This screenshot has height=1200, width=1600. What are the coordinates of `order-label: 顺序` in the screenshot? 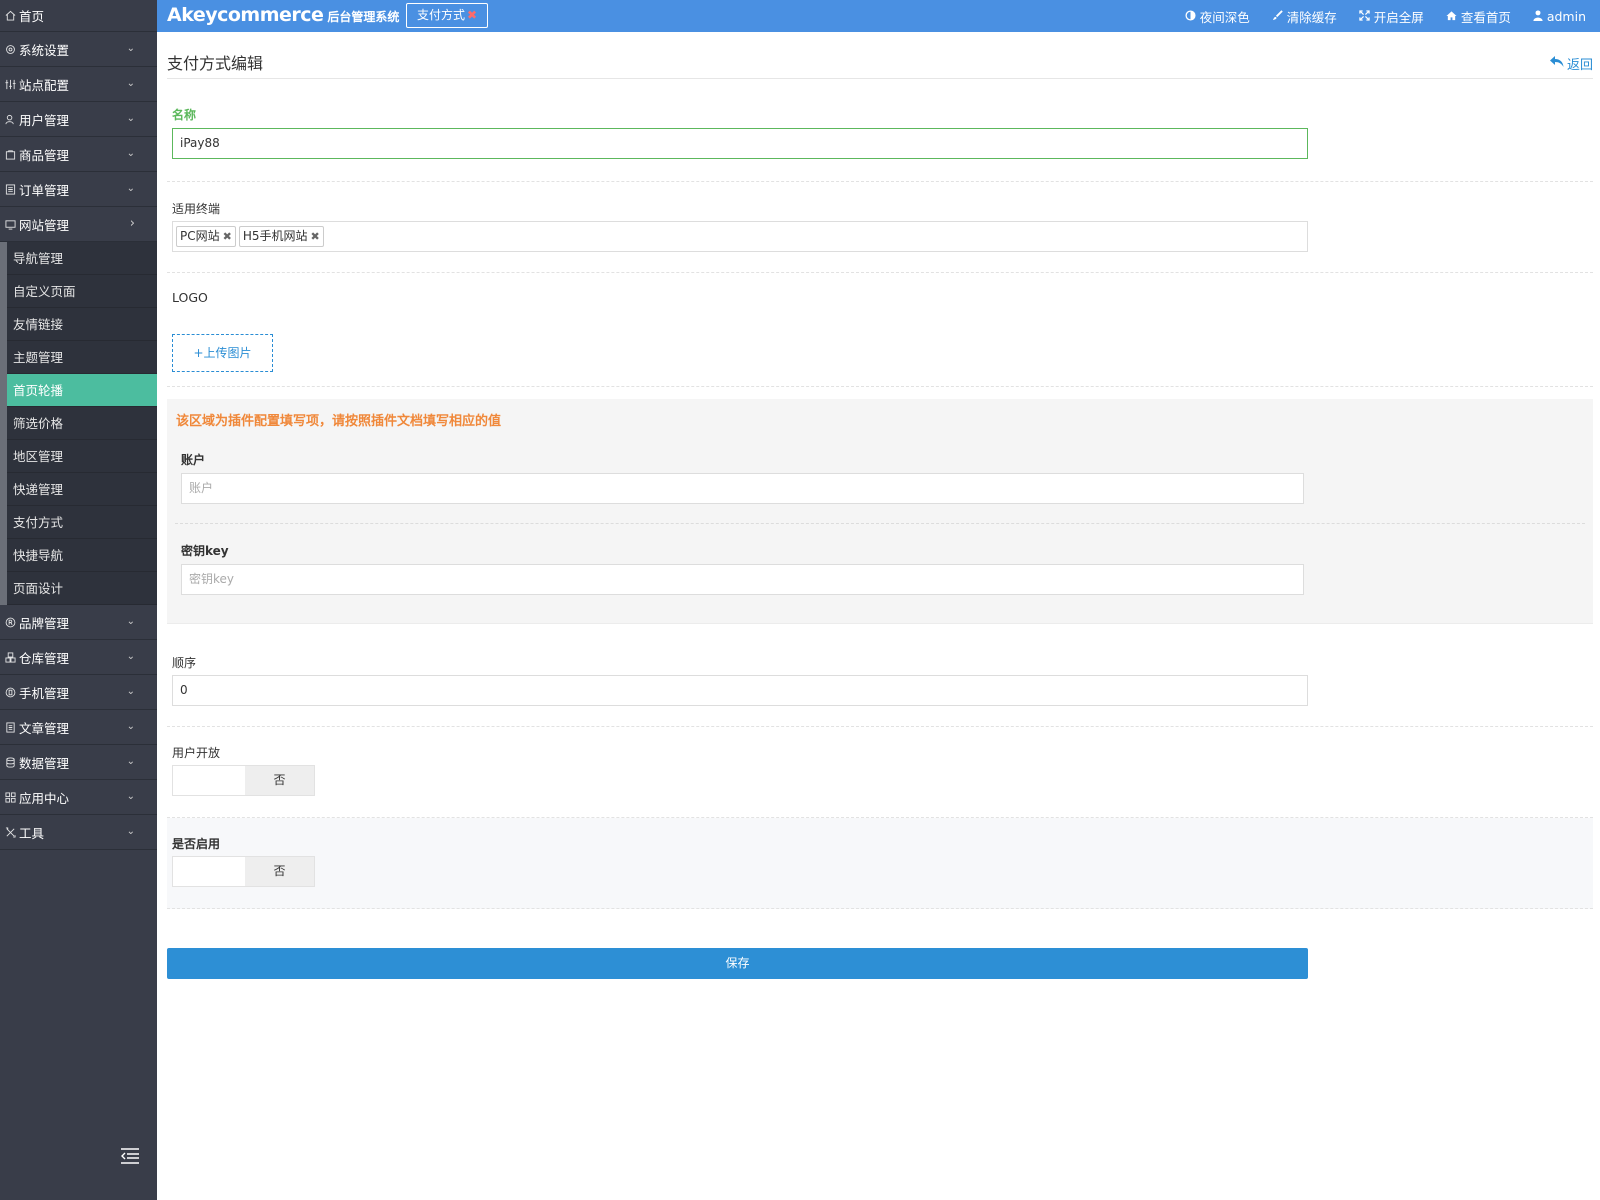 It's located at (184, 663).